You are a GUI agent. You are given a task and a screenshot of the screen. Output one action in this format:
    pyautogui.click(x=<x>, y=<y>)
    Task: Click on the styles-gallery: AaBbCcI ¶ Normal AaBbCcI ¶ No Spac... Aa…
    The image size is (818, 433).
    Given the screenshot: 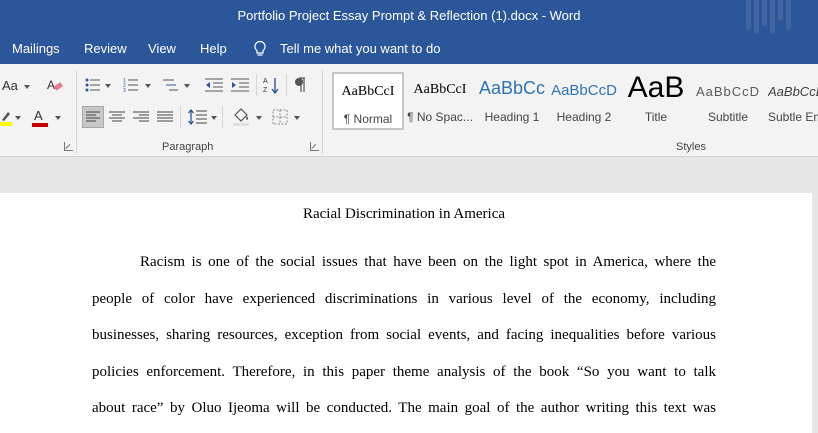 What is the action you would take?
    pyautogui.click(x=574, y=101)
    